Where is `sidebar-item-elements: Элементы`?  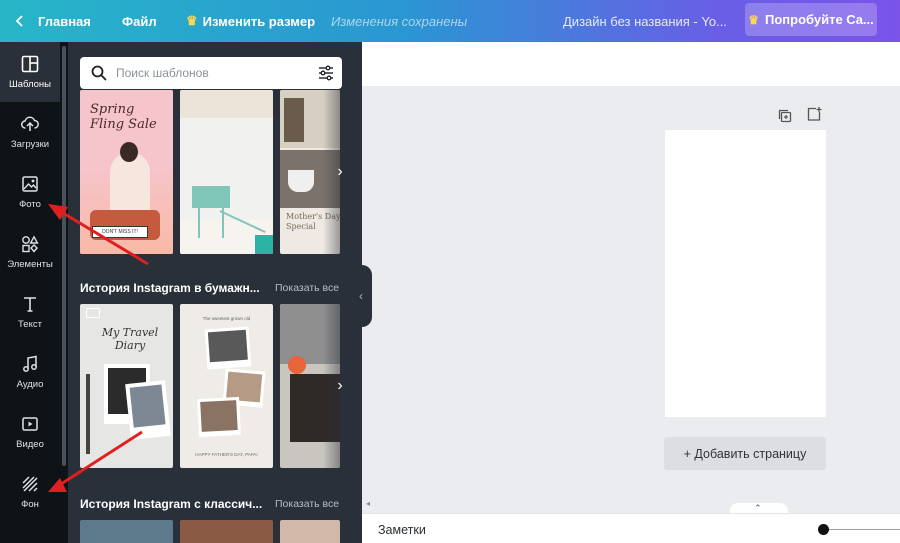
sidebar-item-elements: Элементы is located at coordinates (30, 252).